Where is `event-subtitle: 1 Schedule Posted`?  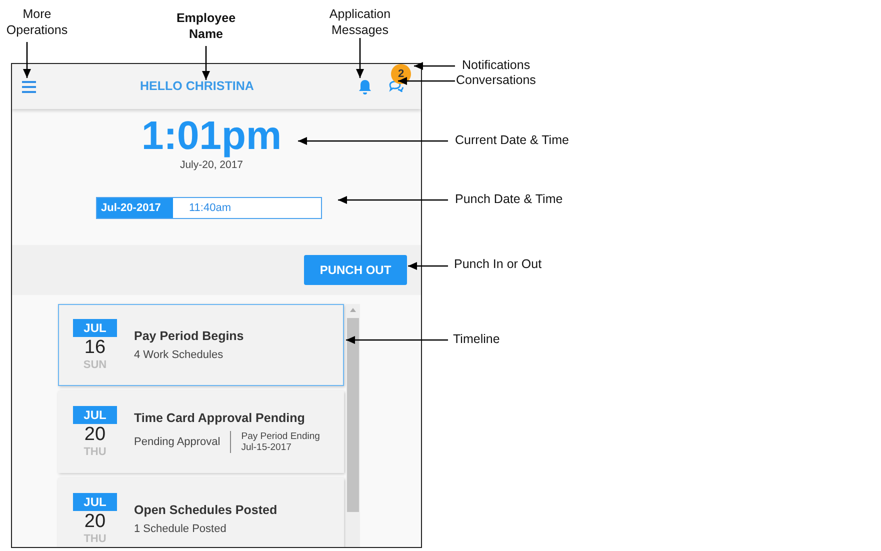
event-subtitle: 1 Schedule Posted is located at coordinates (180, 529).